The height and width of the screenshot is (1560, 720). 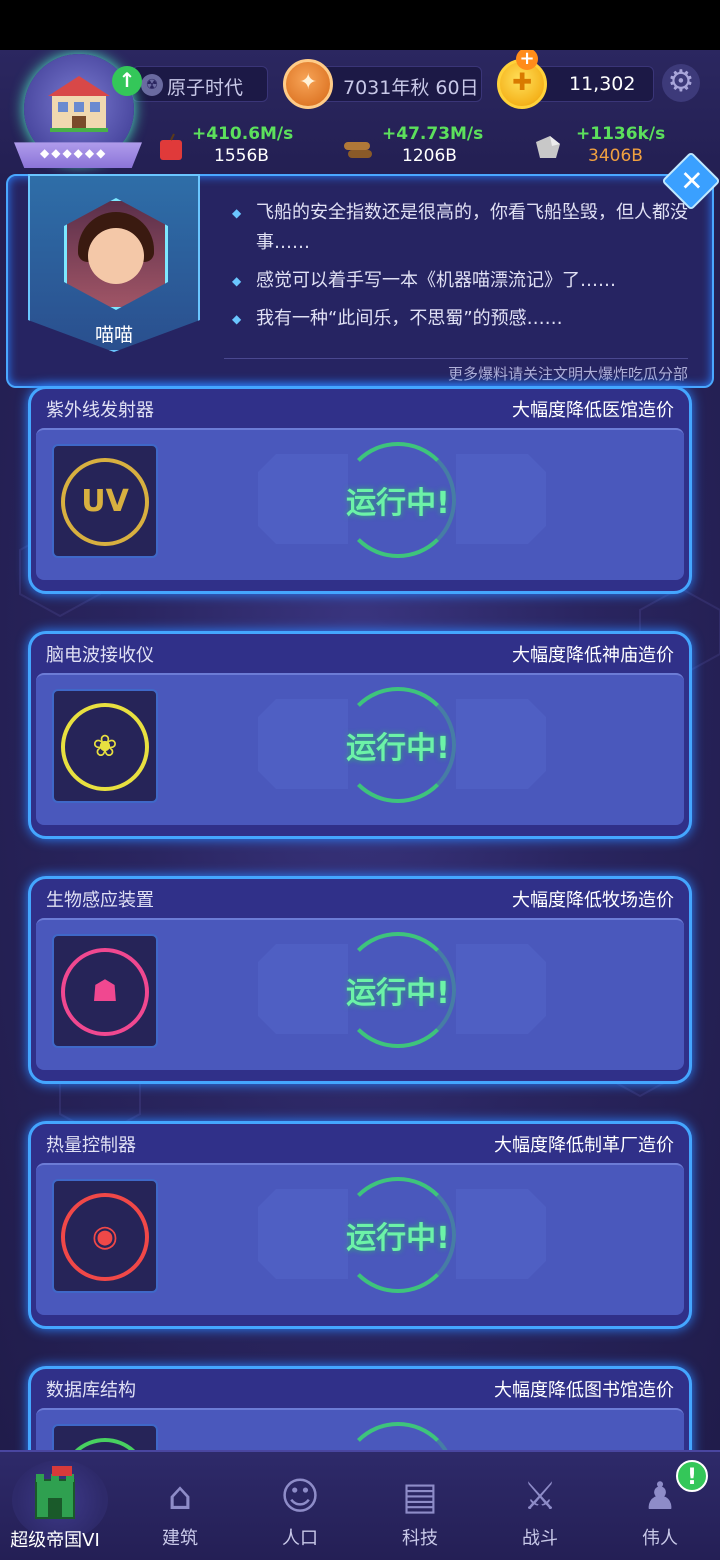 I want to click on book-icon: ▤, so click(x=420, y=1496).